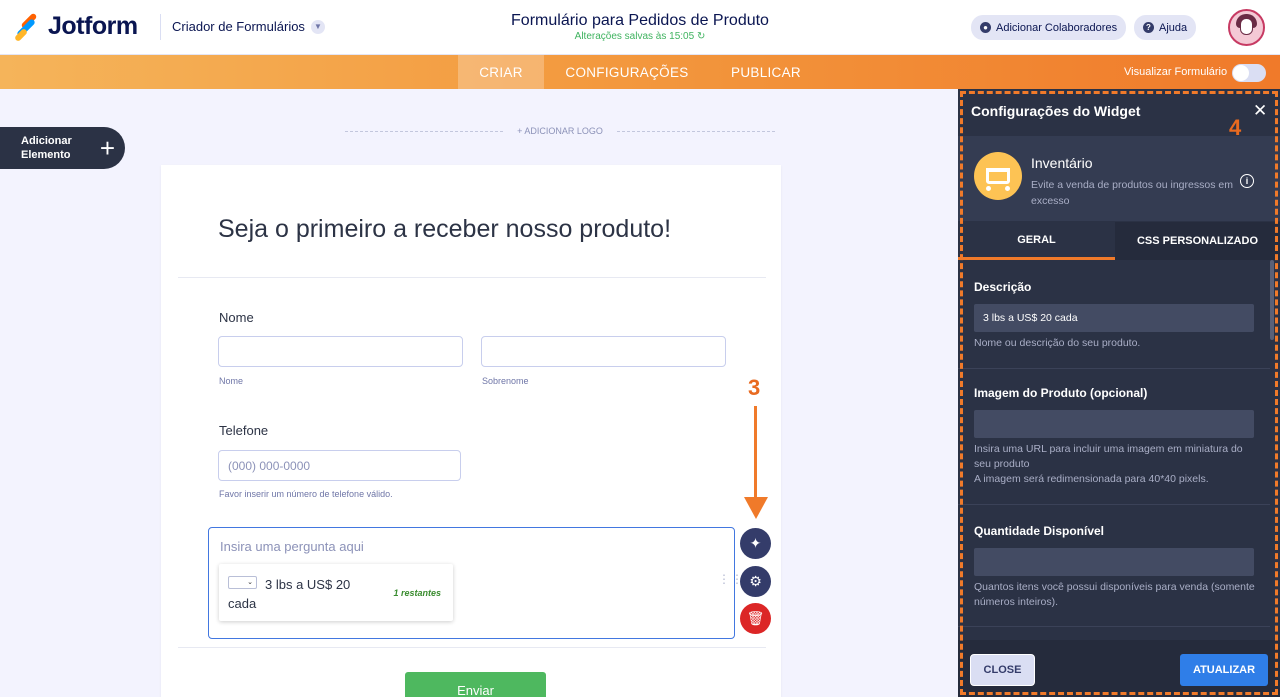 This screenshot has width=1280, height=697. What do you see at coordinates (340, 351) in the screenshot?
I see `first-name-input` at bounding box center [340, 351].